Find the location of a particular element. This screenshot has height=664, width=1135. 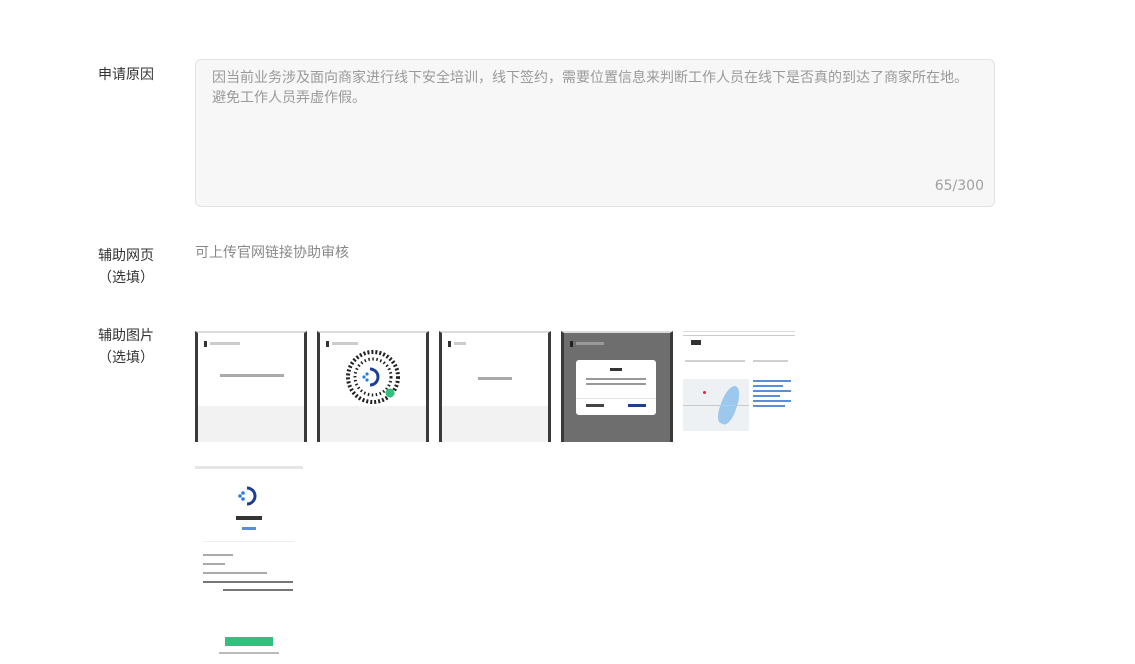

web-link-hint: 可上传官网链接协助审核 is located at coordinates (272, 252).